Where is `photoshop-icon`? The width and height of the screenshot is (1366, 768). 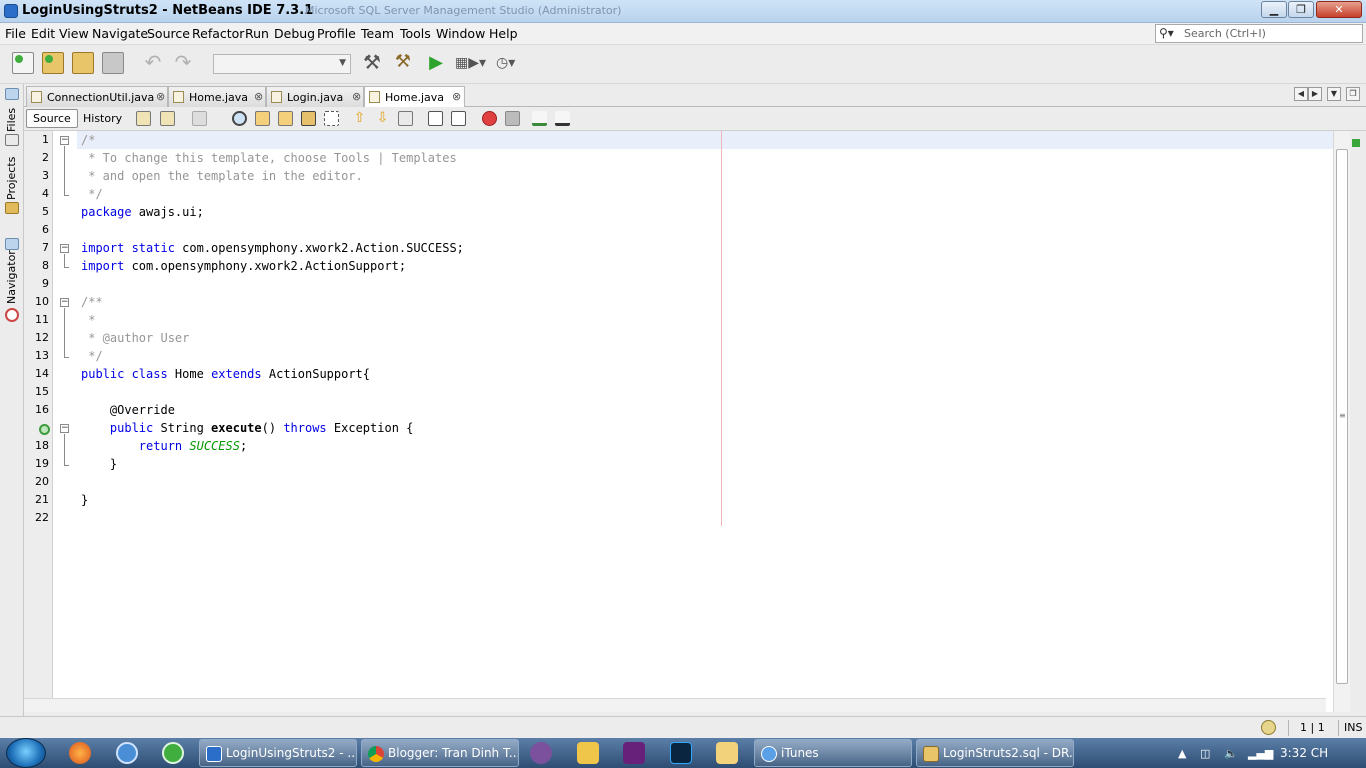
photoshop-icon is located at coordinates (681, 753).